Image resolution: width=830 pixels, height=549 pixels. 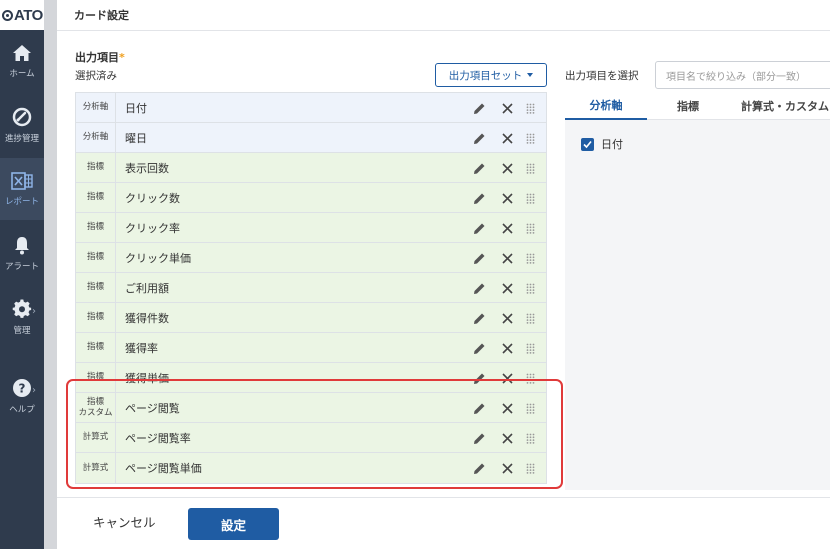 I want to click on modal-title: カード設定, so click(x=101, y=15).